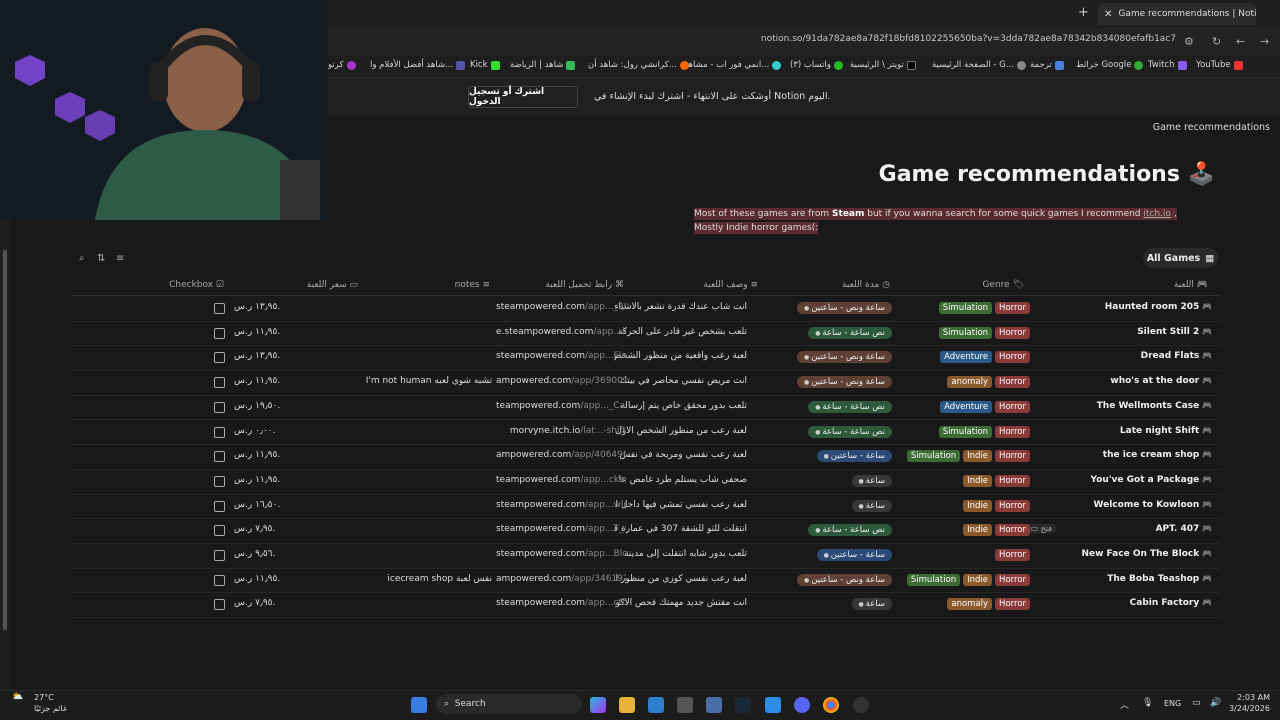 This screenshot has width=1280, height=720. Describe the element at coordinates (680, 455) in the screenshot. I see `desc-cell: لعبة رعب نفسي ومريحة في نفس` at that location.